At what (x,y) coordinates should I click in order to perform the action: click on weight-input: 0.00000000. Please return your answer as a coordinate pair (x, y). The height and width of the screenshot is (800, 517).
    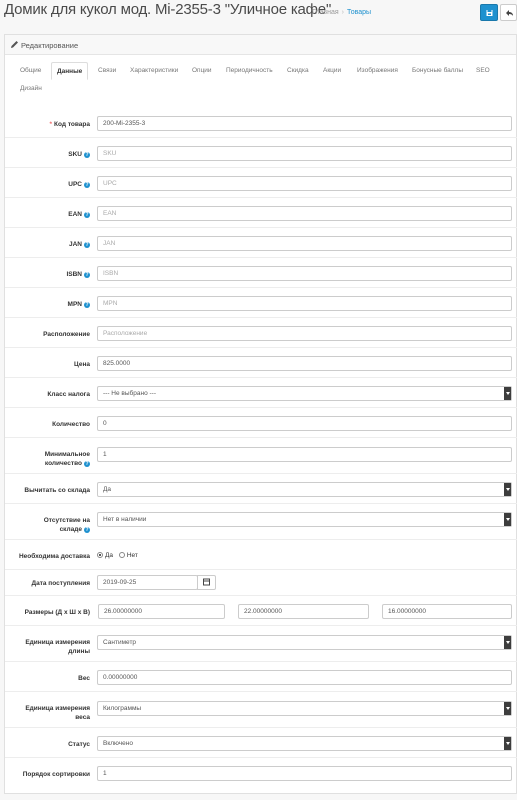
    Looking at the image, I should click on (304, 677).